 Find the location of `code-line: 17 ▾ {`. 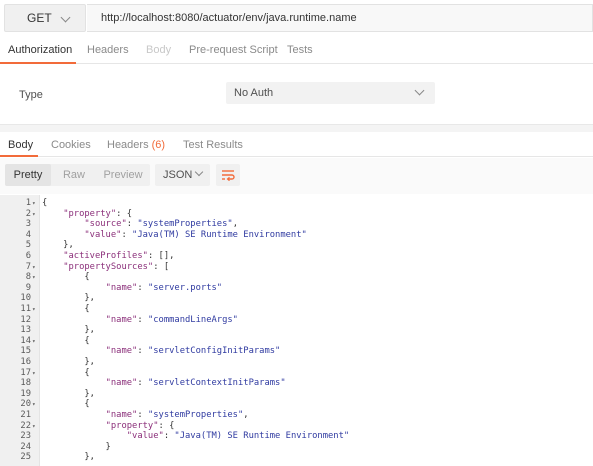

code-line: 17 ▾ { is located at coordinates (296, 373).